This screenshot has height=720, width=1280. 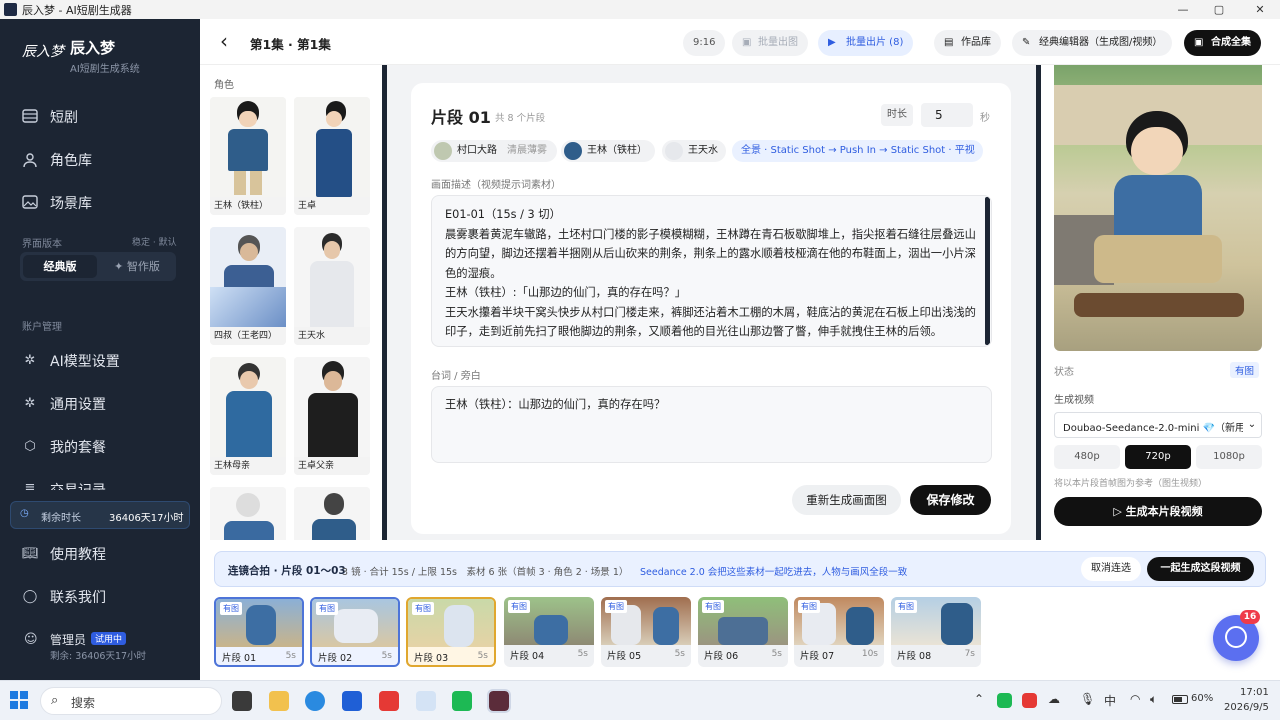 I want to click on character-card: 王林（铁柱）, so click(x=248, y=156).